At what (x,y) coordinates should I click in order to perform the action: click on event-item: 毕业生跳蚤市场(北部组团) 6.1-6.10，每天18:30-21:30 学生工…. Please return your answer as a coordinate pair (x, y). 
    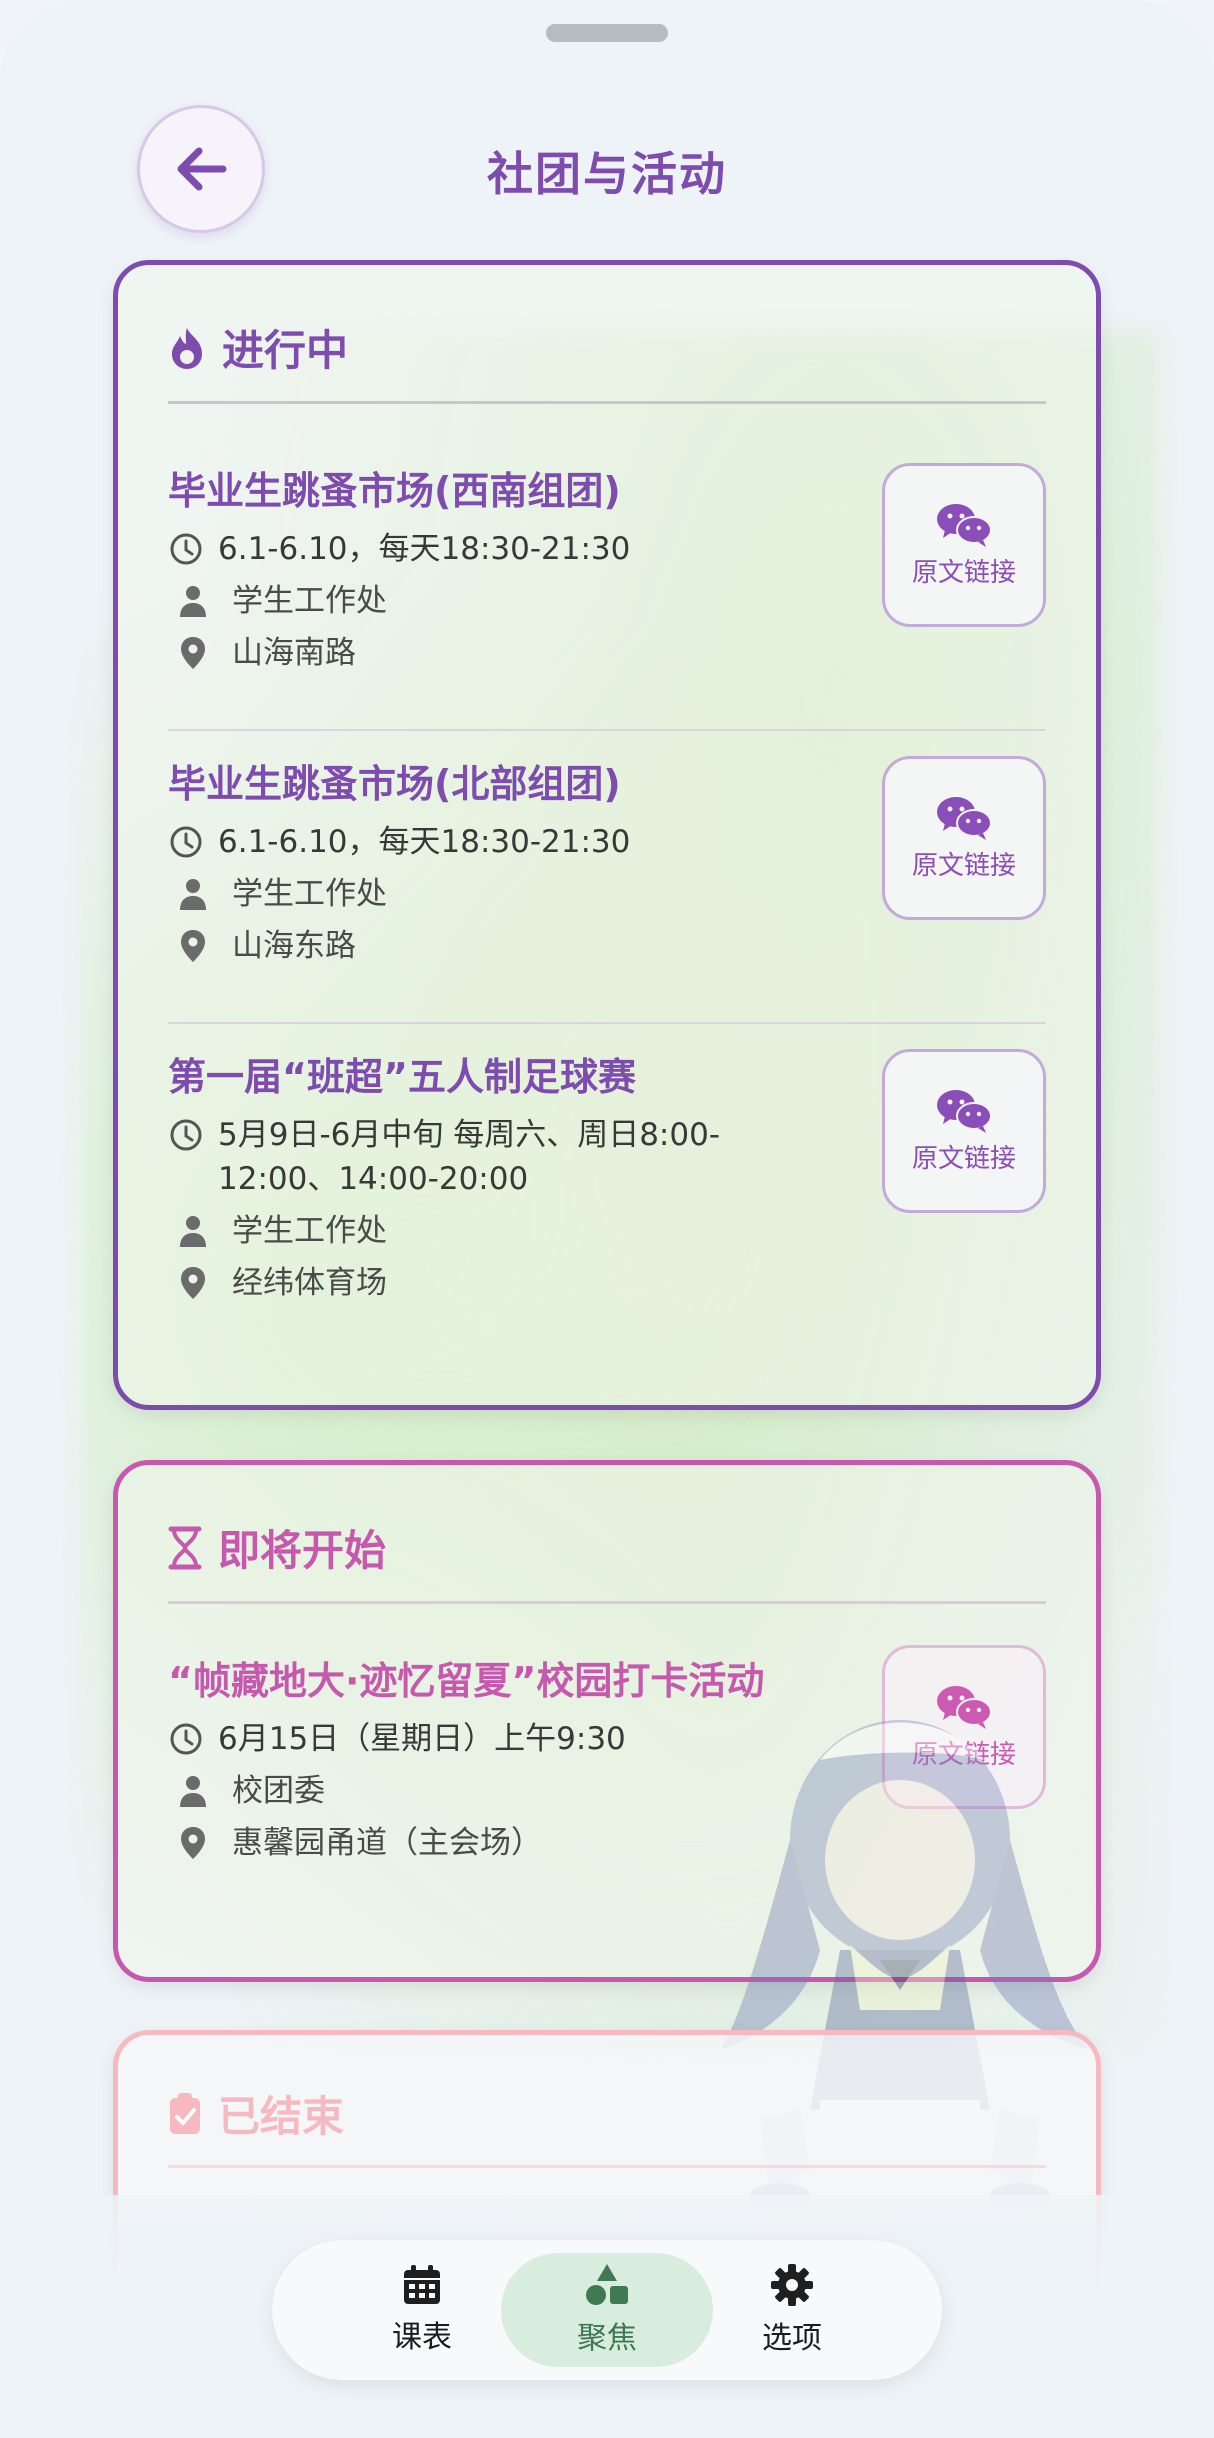
    Looking at the image, I should click on (607, 862).